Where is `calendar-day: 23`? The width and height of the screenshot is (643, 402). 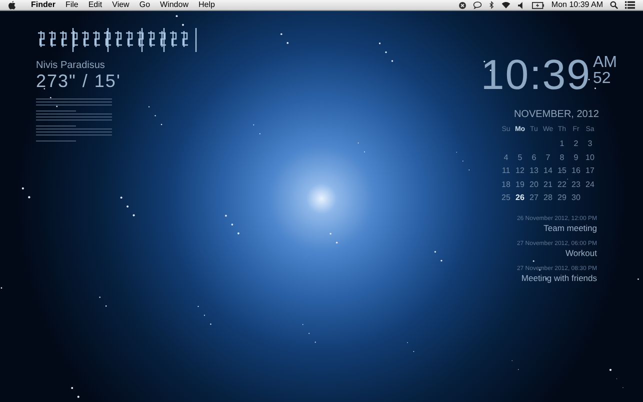
calendar-day: 23 is located at coordinates (576, 185).